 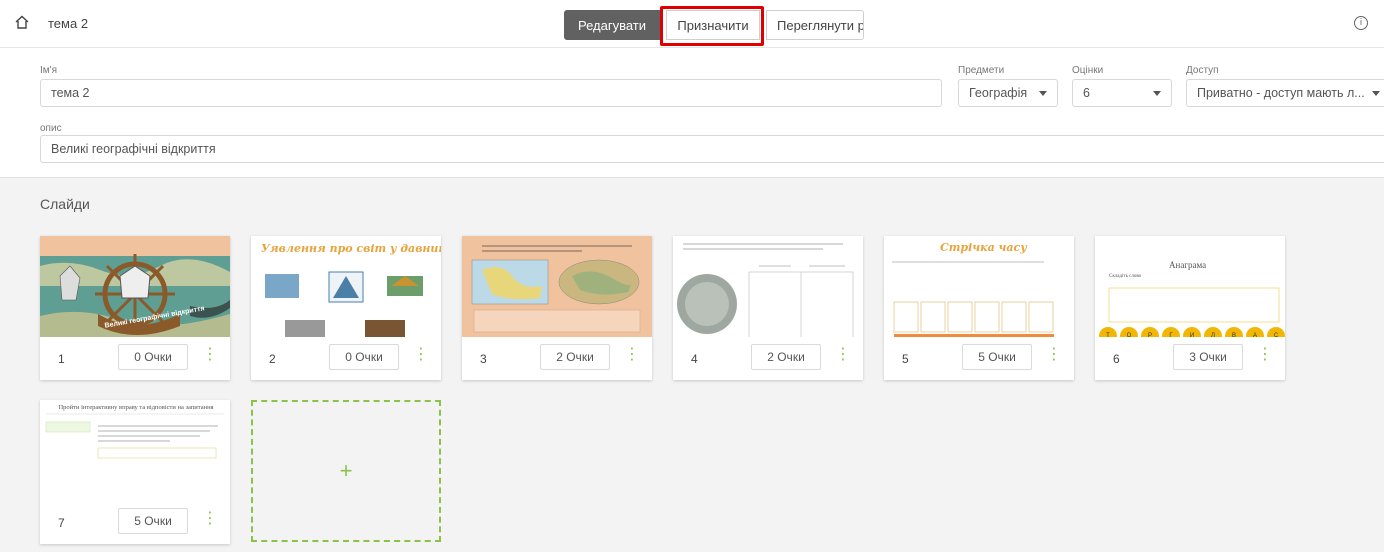 What do you see at coordinates (1116, 359) in the screenshot?
I see `slide-number: 6` at bounding box center [1116, 359].